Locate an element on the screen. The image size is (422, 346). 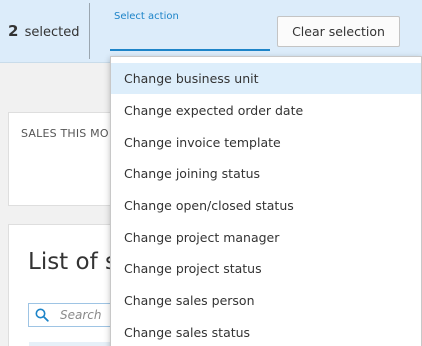
selected-count: 2 selected is located at coordinates (43, 31).